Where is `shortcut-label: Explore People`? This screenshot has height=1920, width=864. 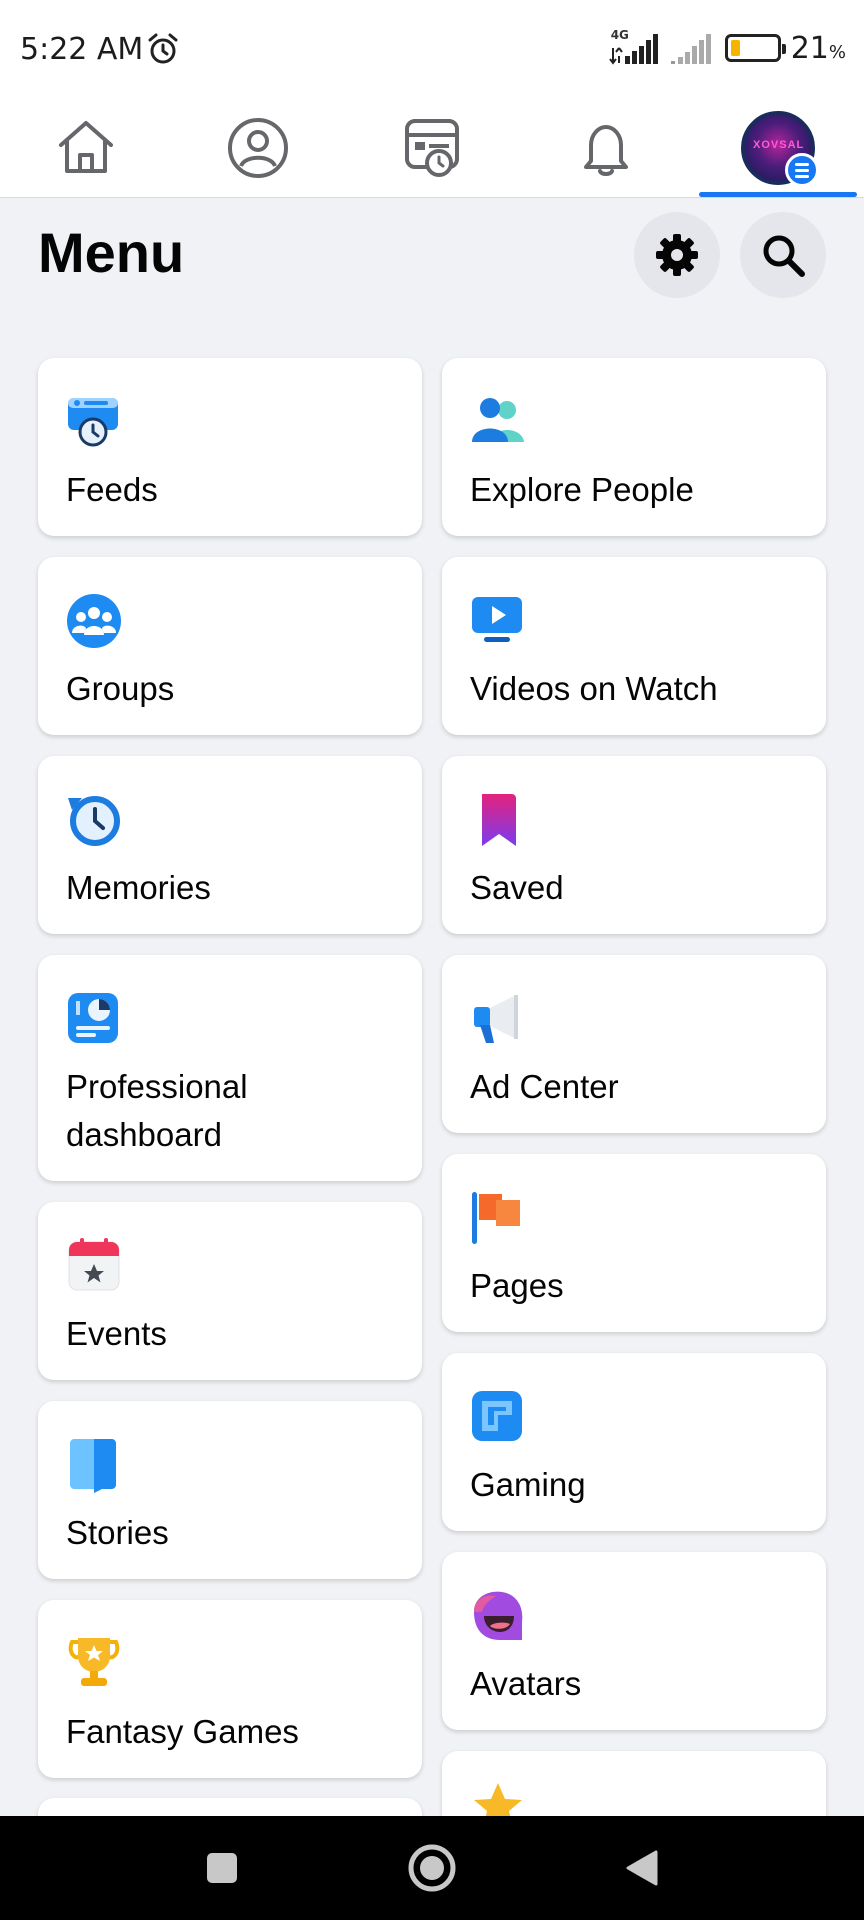 shortcut-label: Explore People is located at coordinates (582, 489).